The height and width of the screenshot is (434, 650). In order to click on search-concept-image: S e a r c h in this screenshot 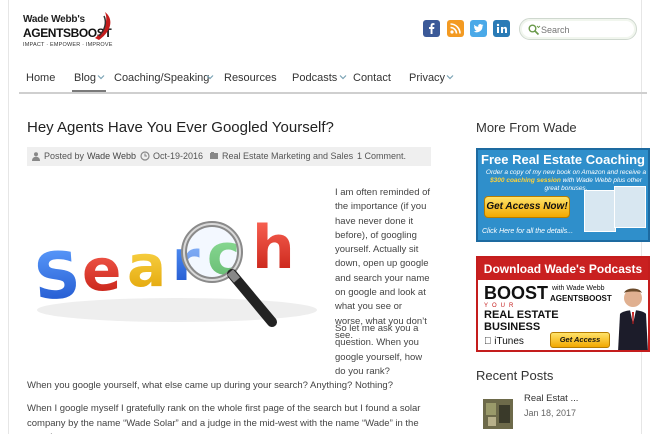, I will do `click(174, 270)`.